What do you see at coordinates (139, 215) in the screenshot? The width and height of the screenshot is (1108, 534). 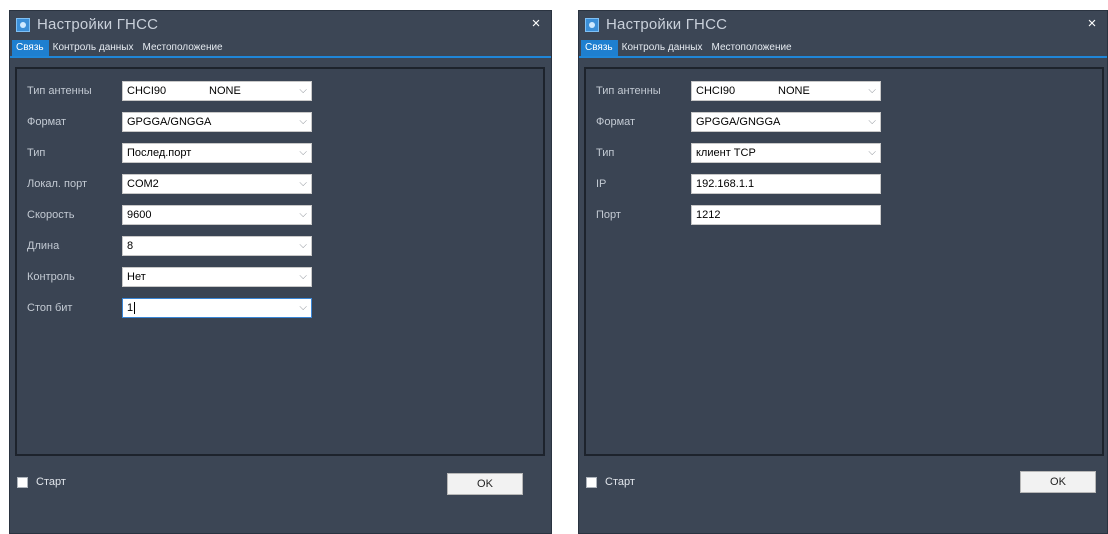 I see `baud-rate-value: 9600` at bounding box center [139, 215].